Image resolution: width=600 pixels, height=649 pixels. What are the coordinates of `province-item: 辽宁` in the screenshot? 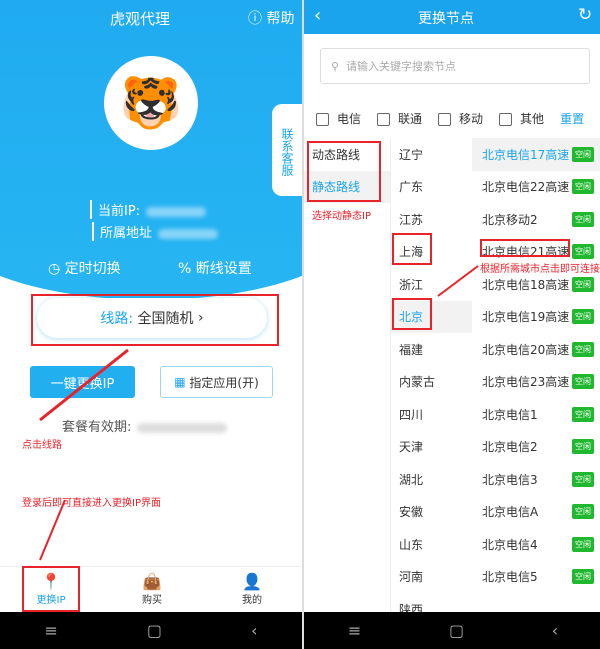 It's located at (431, 154).